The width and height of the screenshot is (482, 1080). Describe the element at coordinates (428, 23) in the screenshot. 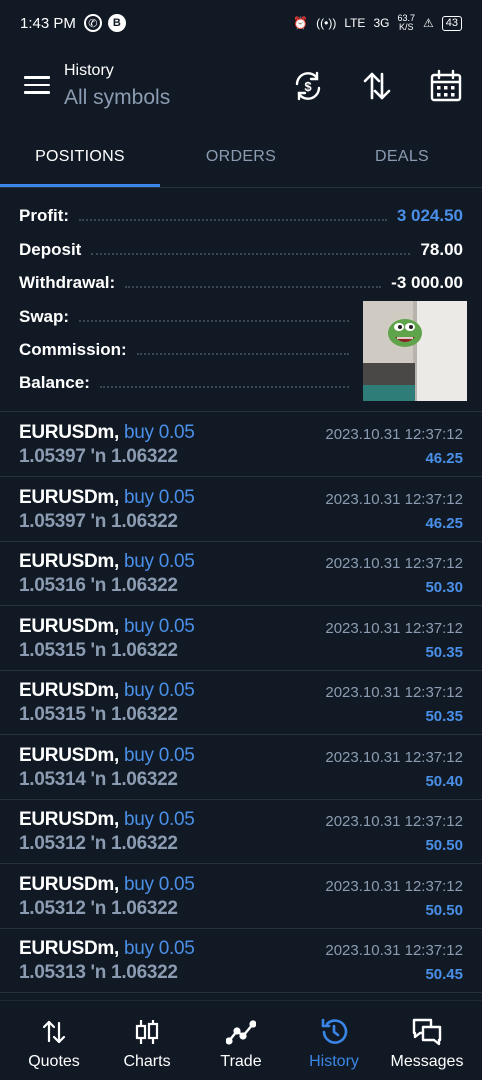

I see `alert-icon: ⚠` at that location.